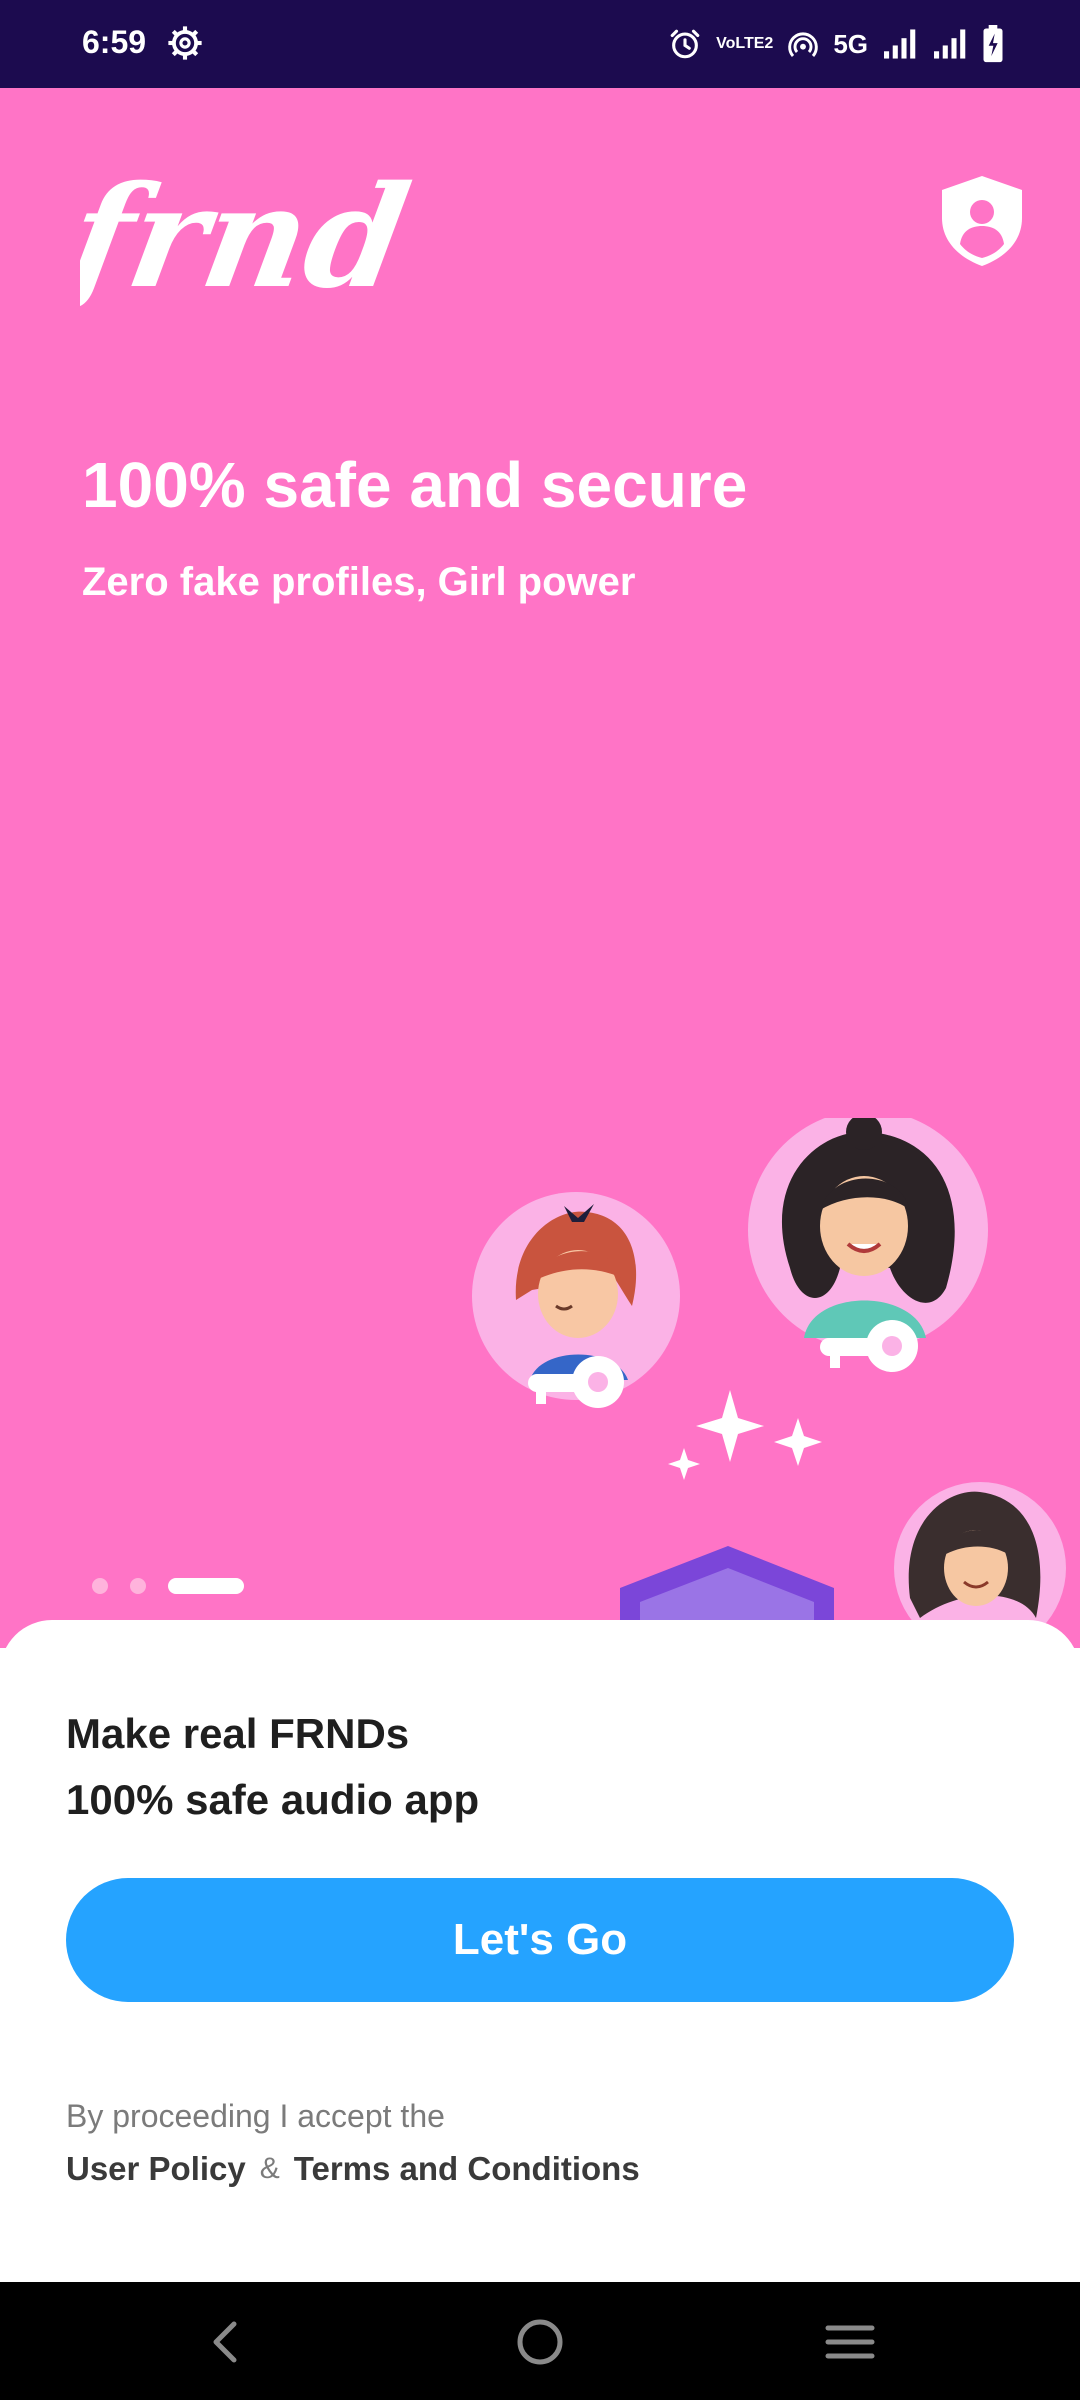 The image size is (1080, 2400). I want to click on hotspot-icon, so click(803, 44).